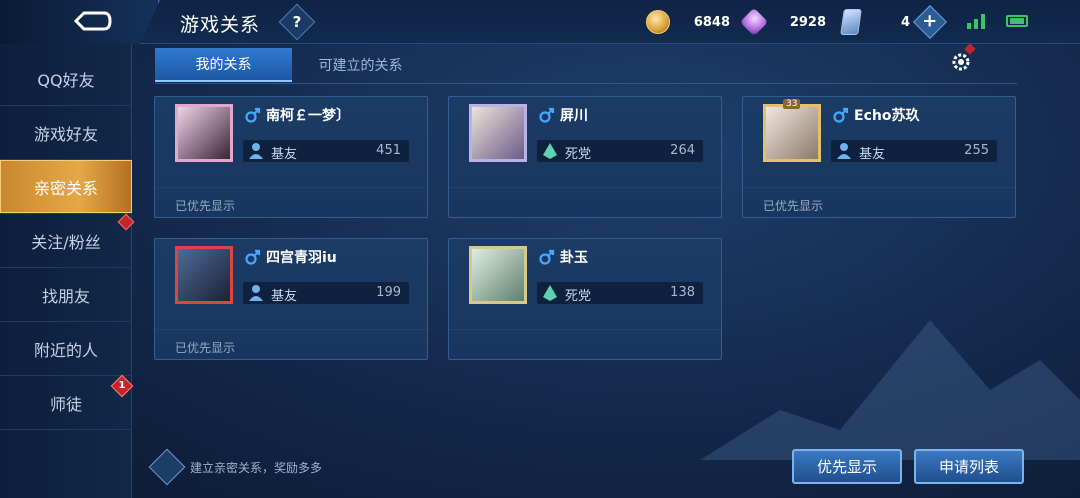  Describe the element at coordinates (122, 385) in the screenshot. I see `mentor-count: 1` at that location.